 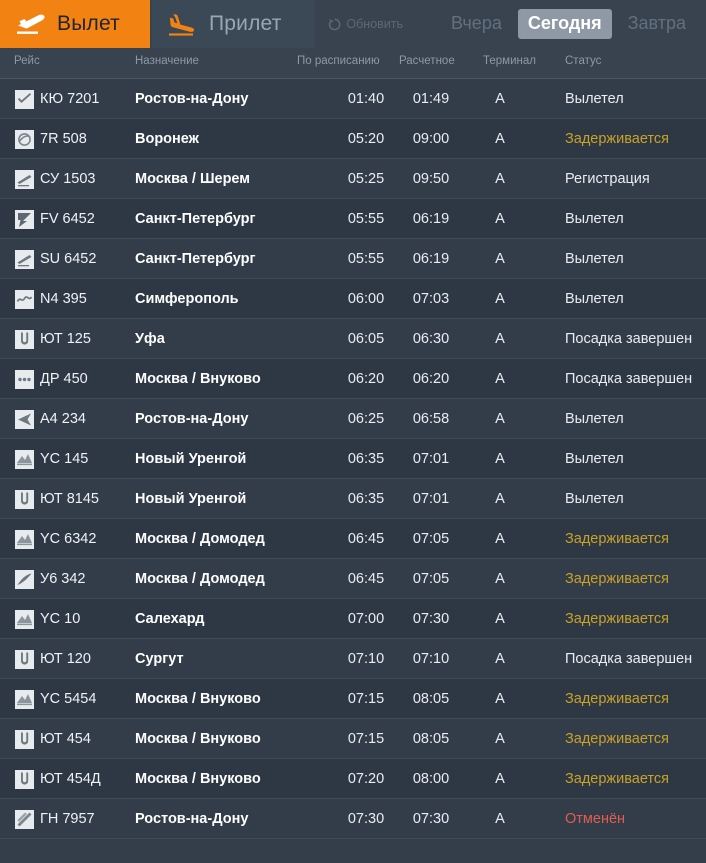 I want to click on plane-landing-icon, so click(x=183, y=24).